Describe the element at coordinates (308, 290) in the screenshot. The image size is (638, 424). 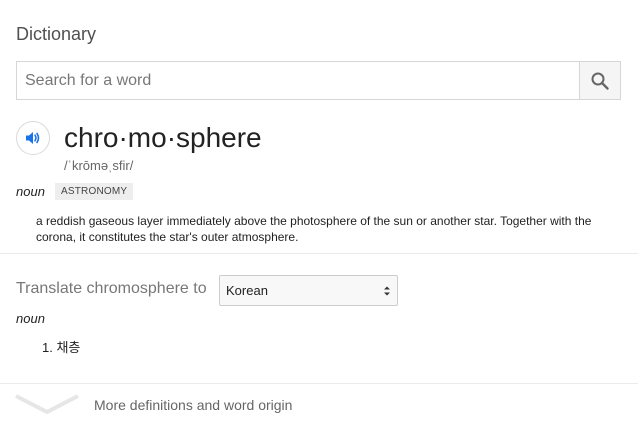
I see `language-select: Korean` at that location.